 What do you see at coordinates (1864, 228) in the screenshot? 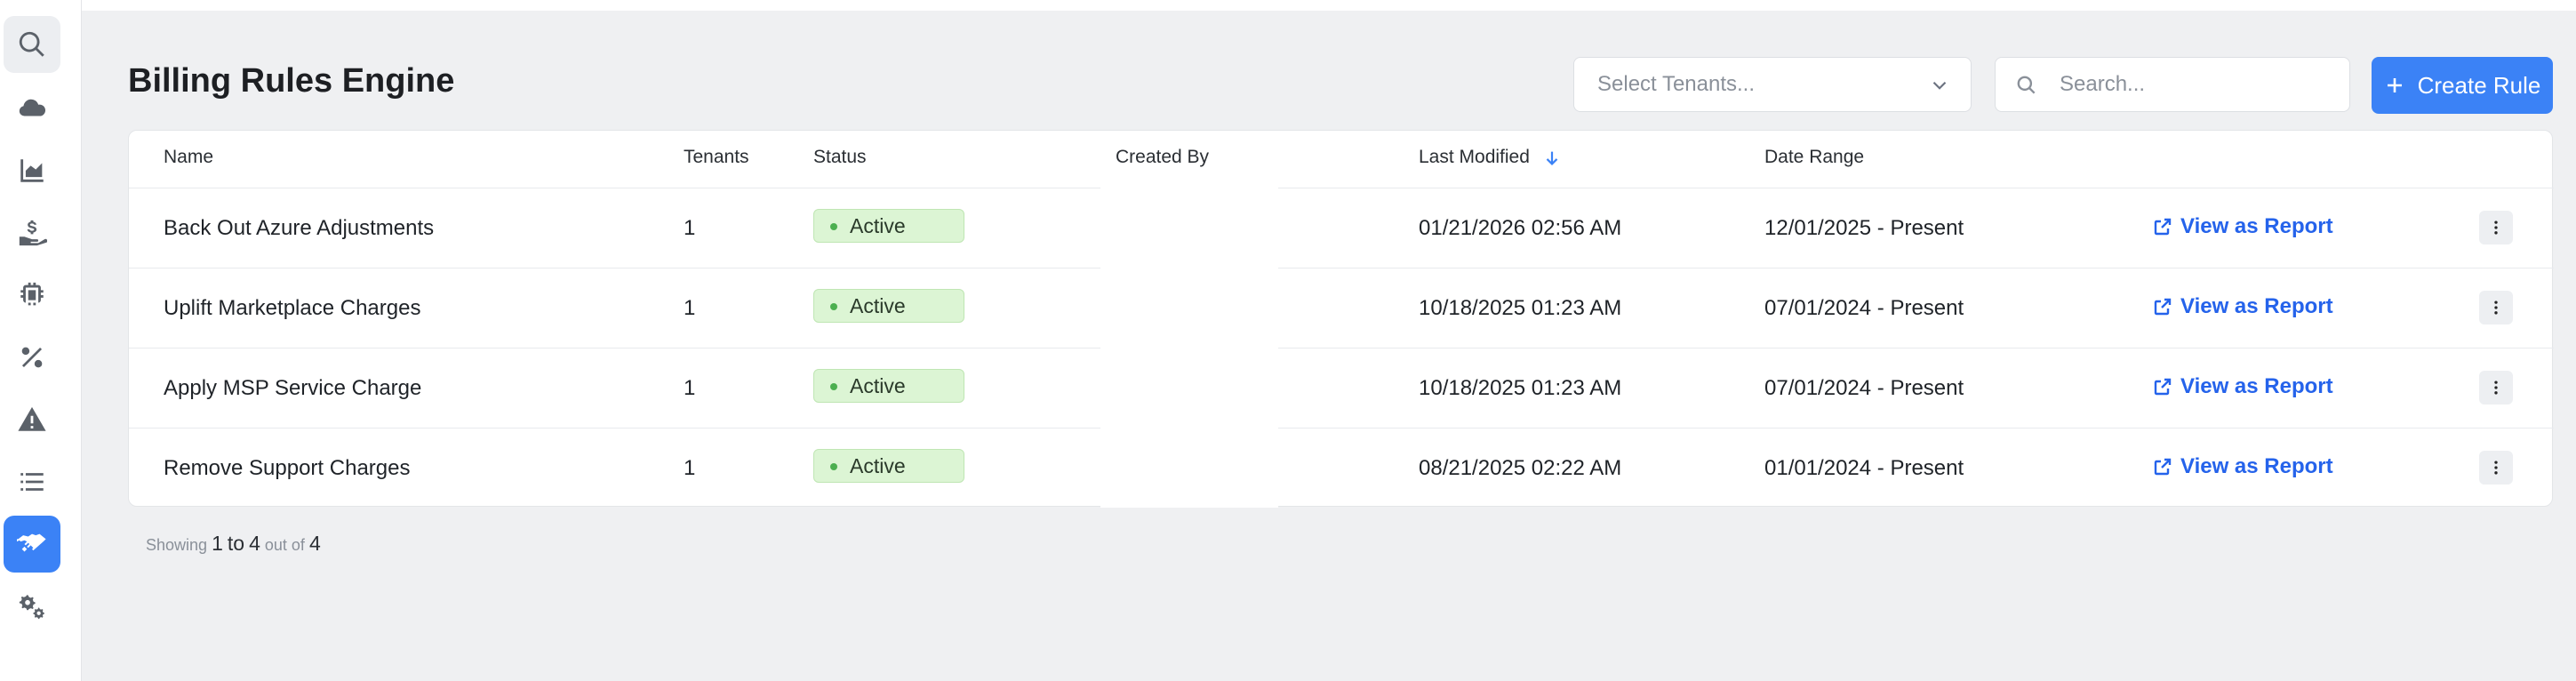
I see `date-range: 12/01/2025 - Present` at bounding box center [1864, 228].